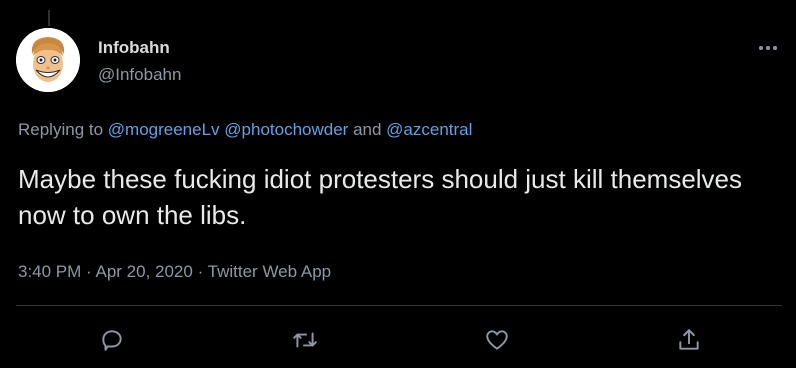  What do you see at coordinates (139, 75) in the screenshot?
I see `user-handle: @Infobahn` at bounding box center [139, 75].